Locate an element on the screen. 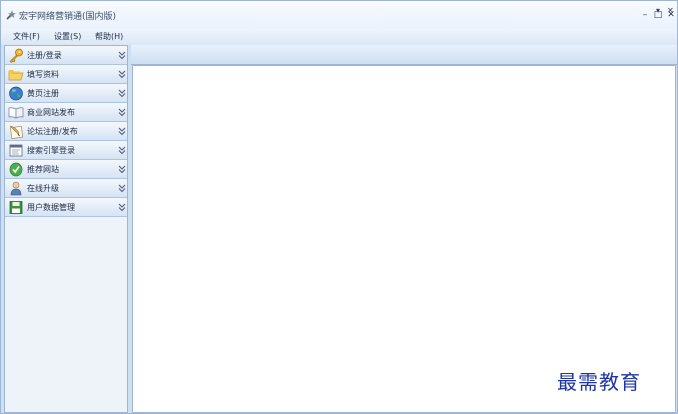 Image resolution: width=678 pixels, height=414 pixels. sidebar-item-register-login: 注册/登录 is located at coordinates (66, 55).